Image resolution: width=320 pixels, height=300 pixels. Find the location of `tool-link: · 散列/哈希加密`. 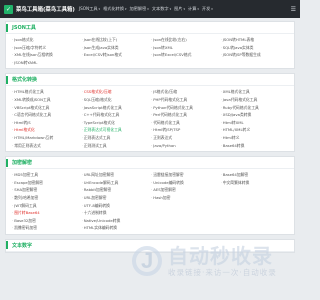

tool-link: · 散列/哈希加密 is located at coordinates (47, 198).